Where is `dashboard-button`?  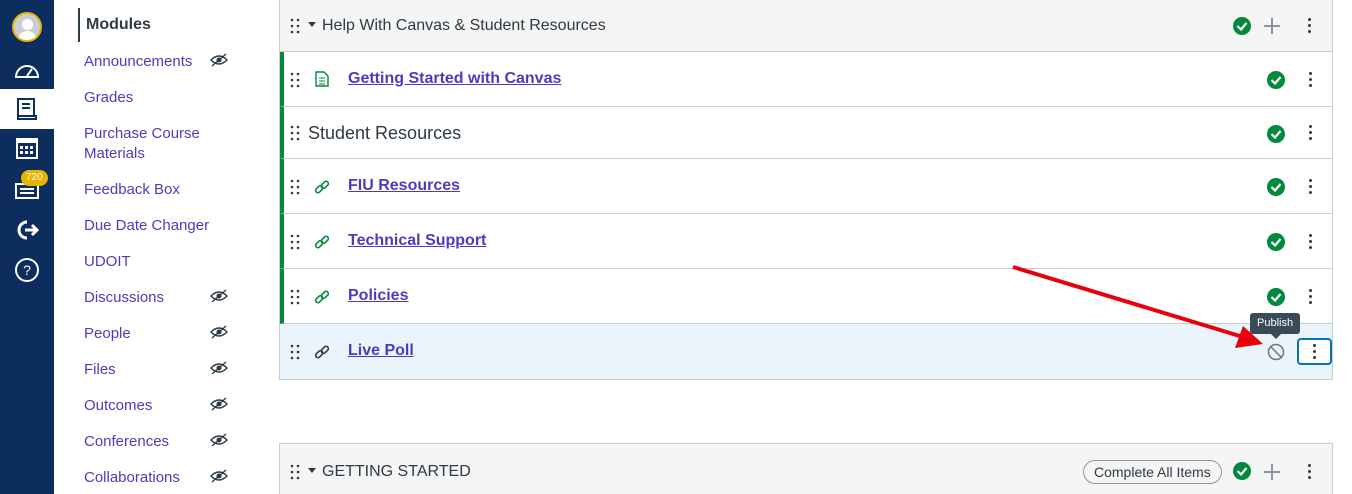 dashboard-button is located at coordinates (27, 70).